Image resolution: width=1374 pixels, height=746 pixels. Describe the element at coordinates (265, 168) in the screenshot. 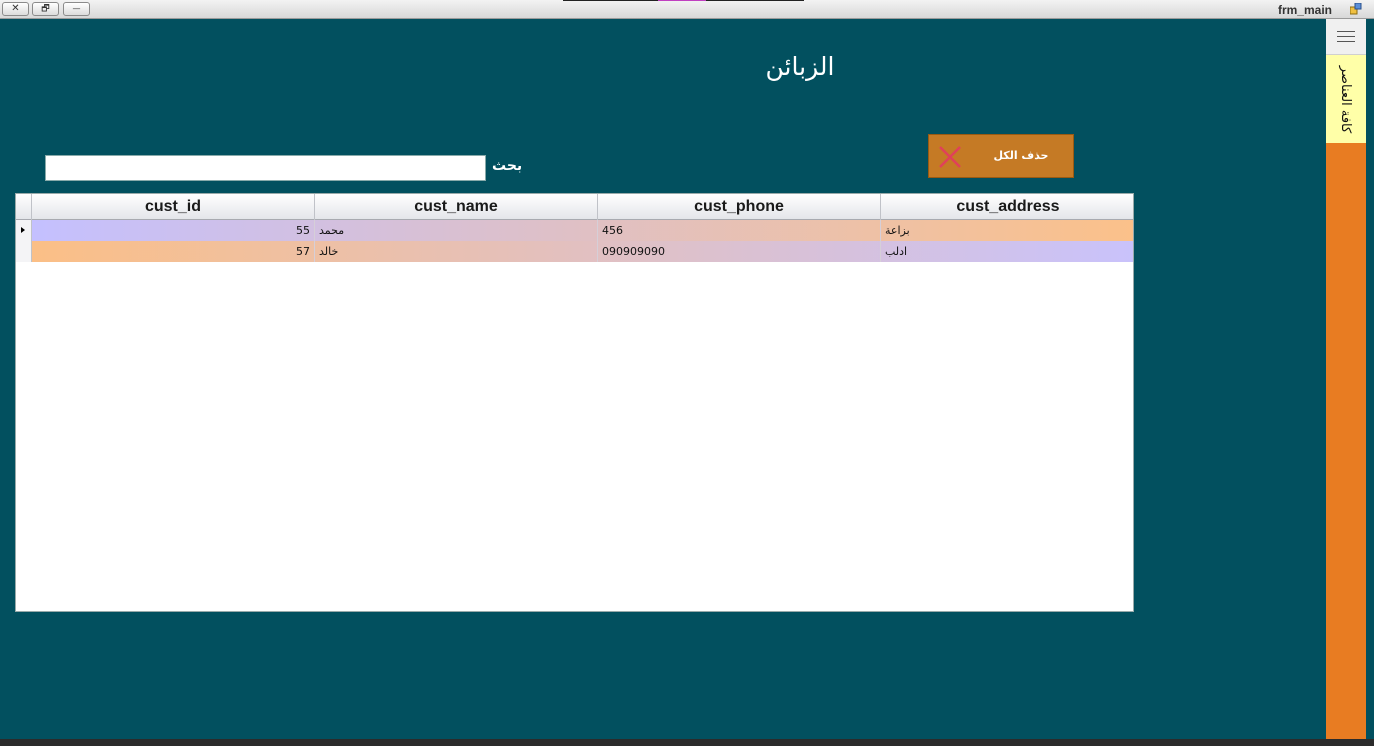

I see `search-input` at that location.